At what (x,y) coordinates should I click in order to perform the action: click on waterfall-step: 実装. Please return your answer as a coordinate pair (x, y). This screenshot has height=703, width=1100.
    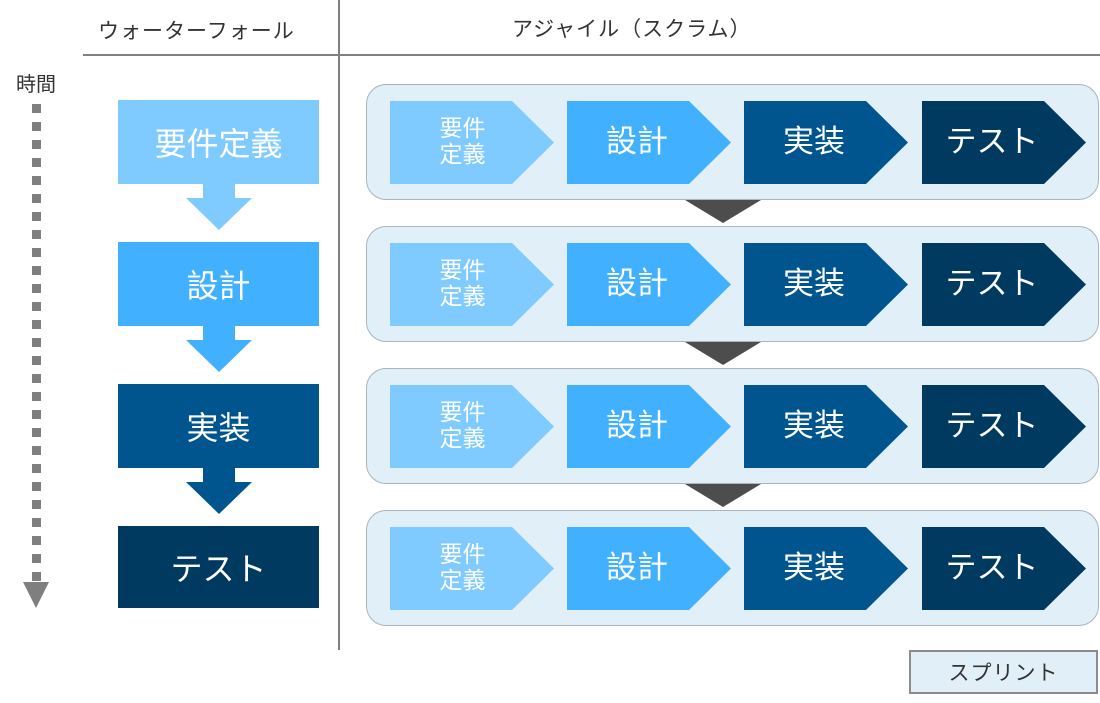
    Looking at the image, I should click on (218, 426).